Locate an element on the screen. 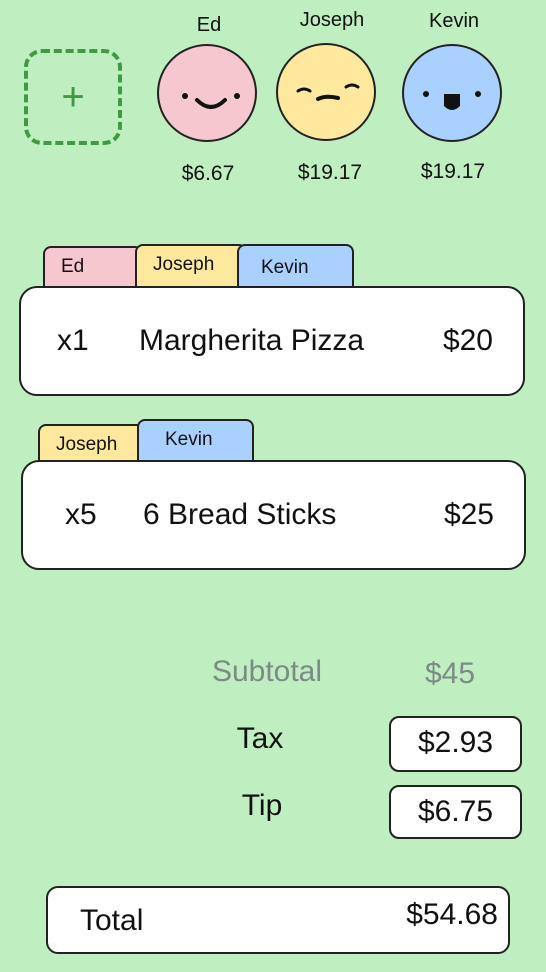 The image size is (546, 972). person-name-ed: Ed is located at coordinates (209, 25).